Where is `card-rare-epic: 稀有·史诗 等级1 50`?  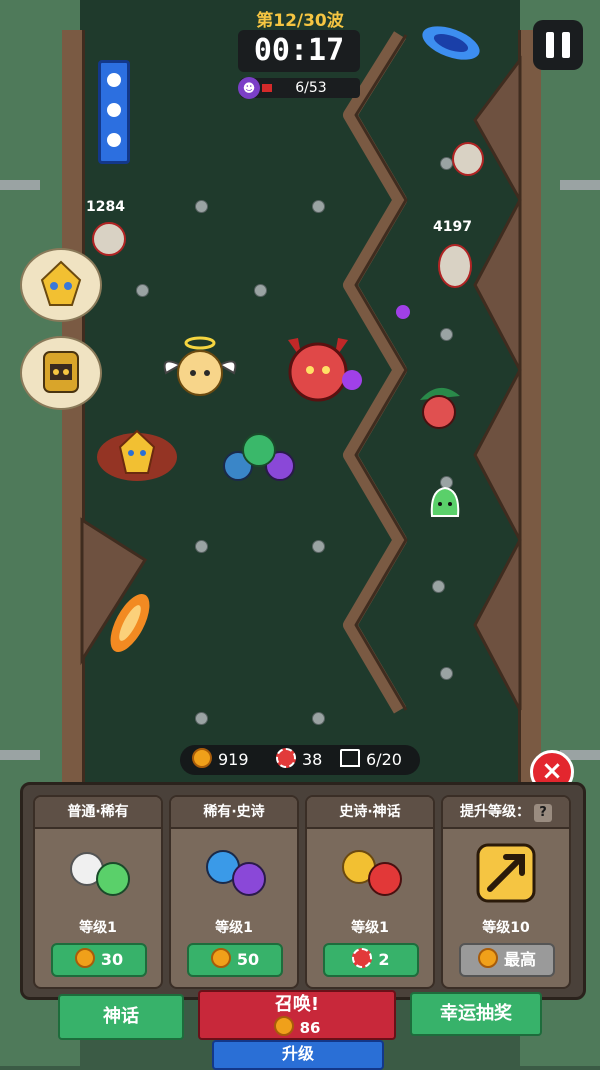
card-rare-epic: 稀有·史诗 等级1 50 is located at coordinates (234, 892).